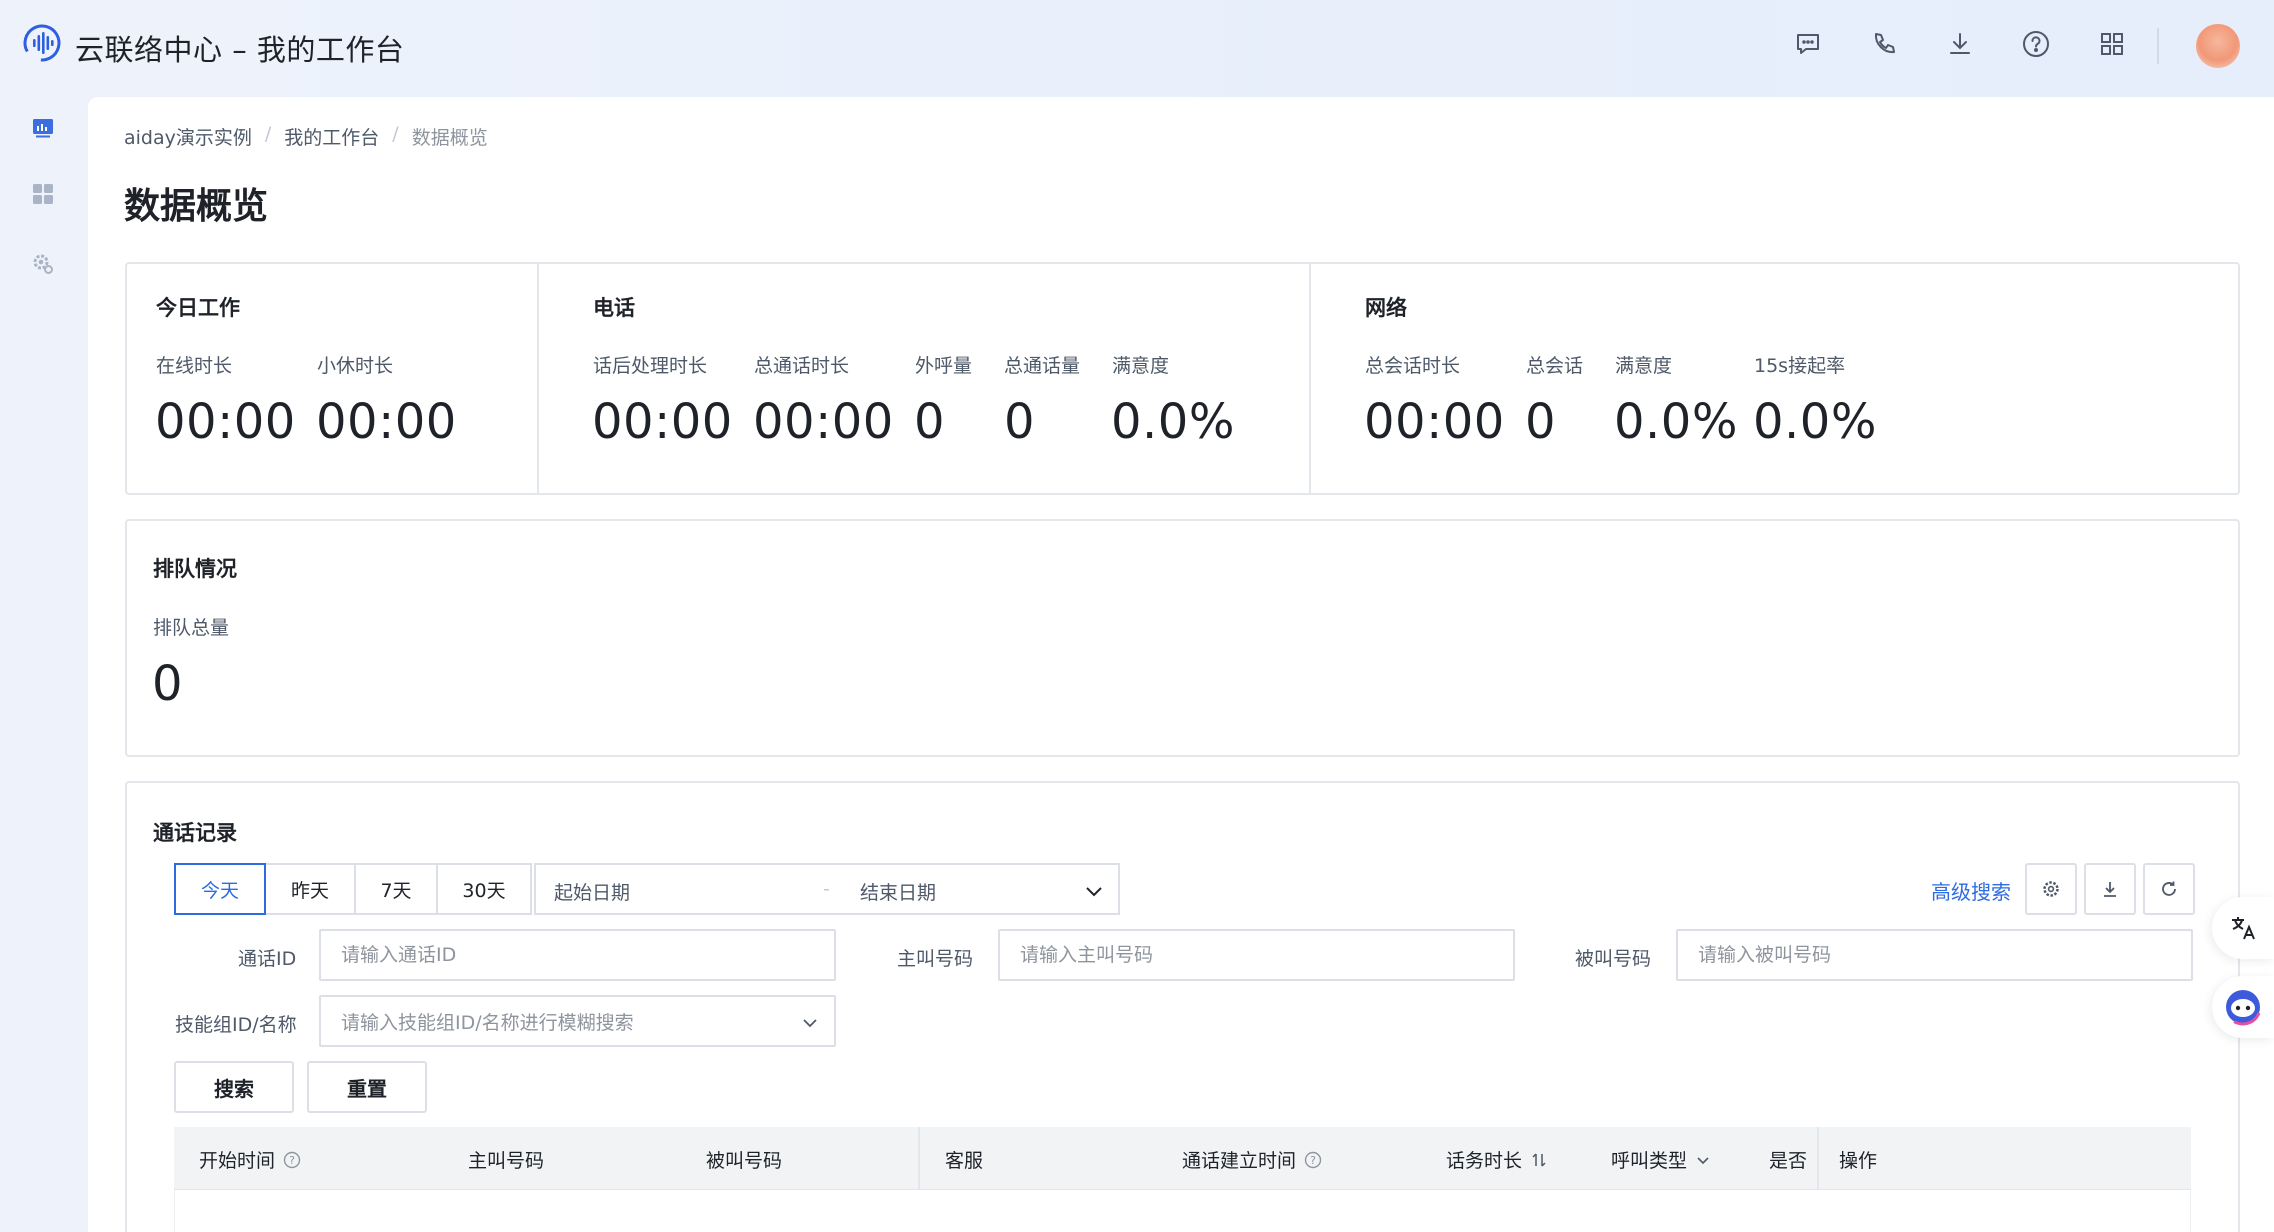  What do you see at coordinates (1934, 955) in the screenshot?
I see `callee-number-input` at bounding box center [1934, 955].